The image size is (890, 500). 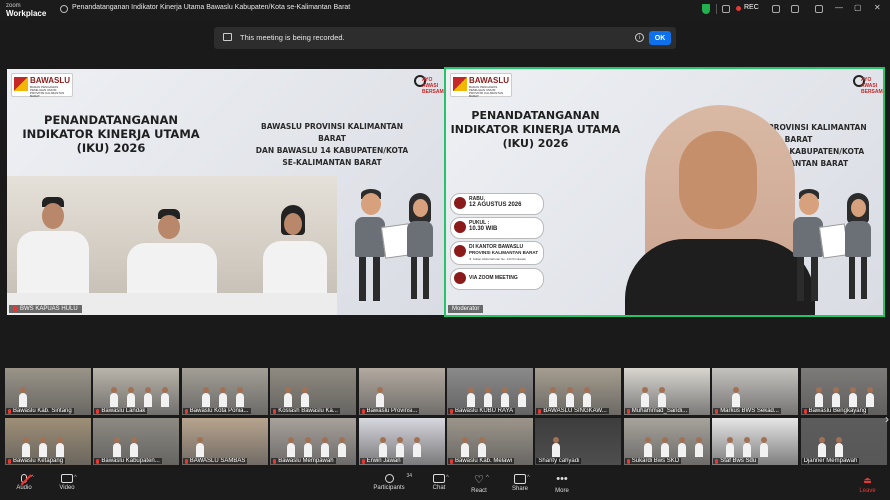 I want to click on participant-thumbnail: Staf Bws Sdu, so click(x=755, y=441).